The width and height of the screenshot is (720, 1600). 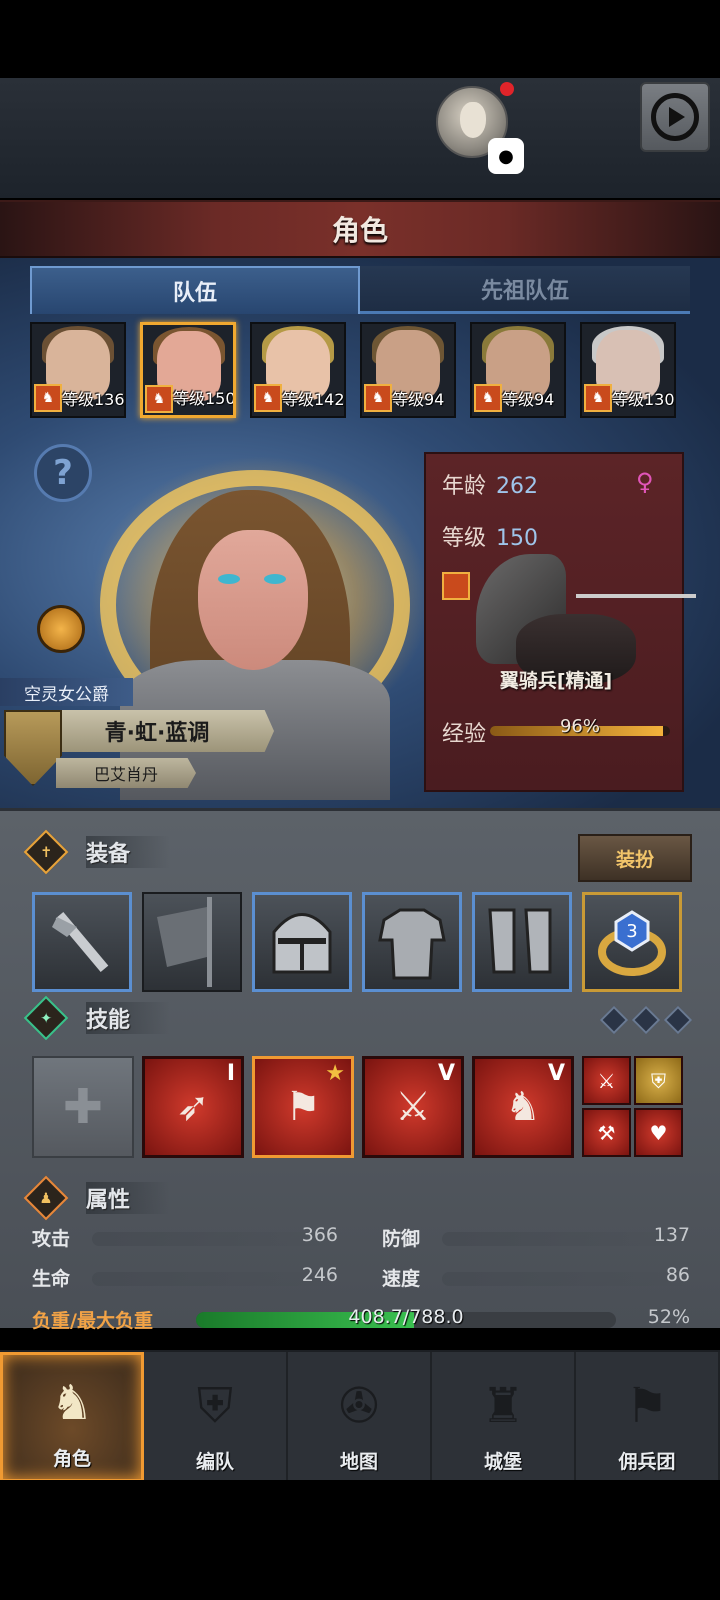 I want to click on nav-icon: ♜, so click(x=503, y=1406).